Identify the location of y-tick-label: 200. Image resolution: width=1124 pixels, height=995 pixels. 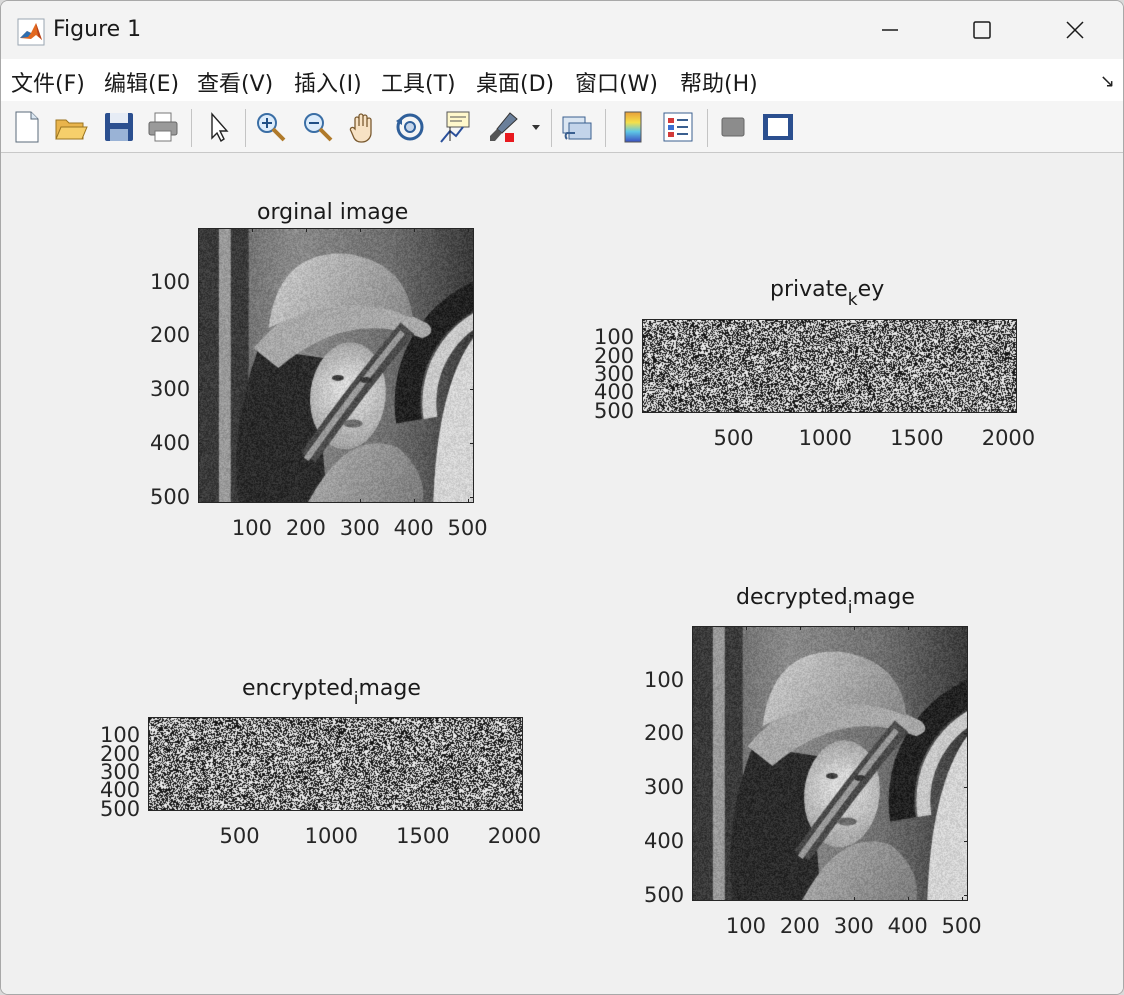
(664, 733).